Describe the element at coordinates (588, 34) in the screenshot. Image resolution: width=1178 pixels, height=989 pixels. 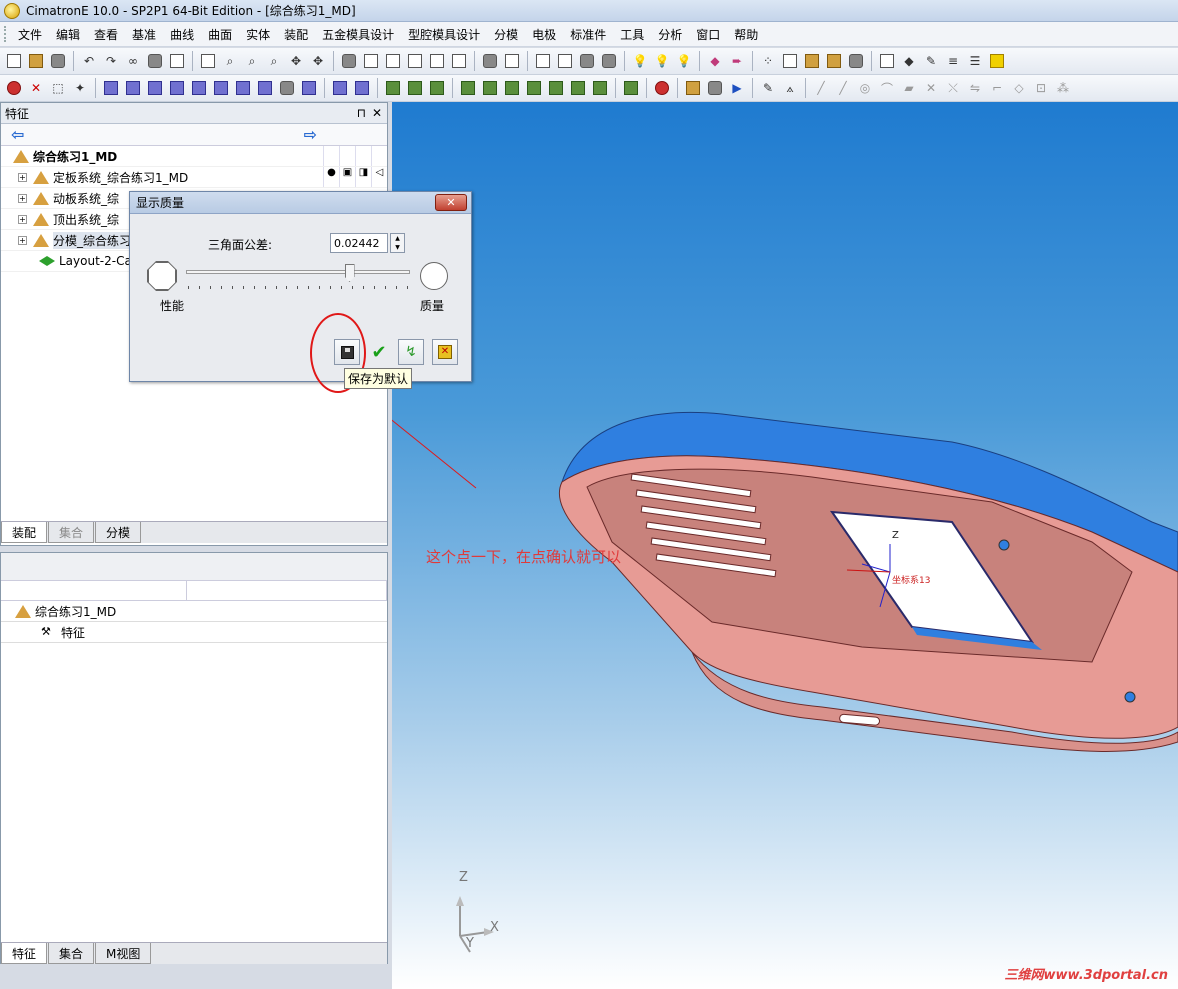
I see `menu-standard-parts: 标准件` at that location.